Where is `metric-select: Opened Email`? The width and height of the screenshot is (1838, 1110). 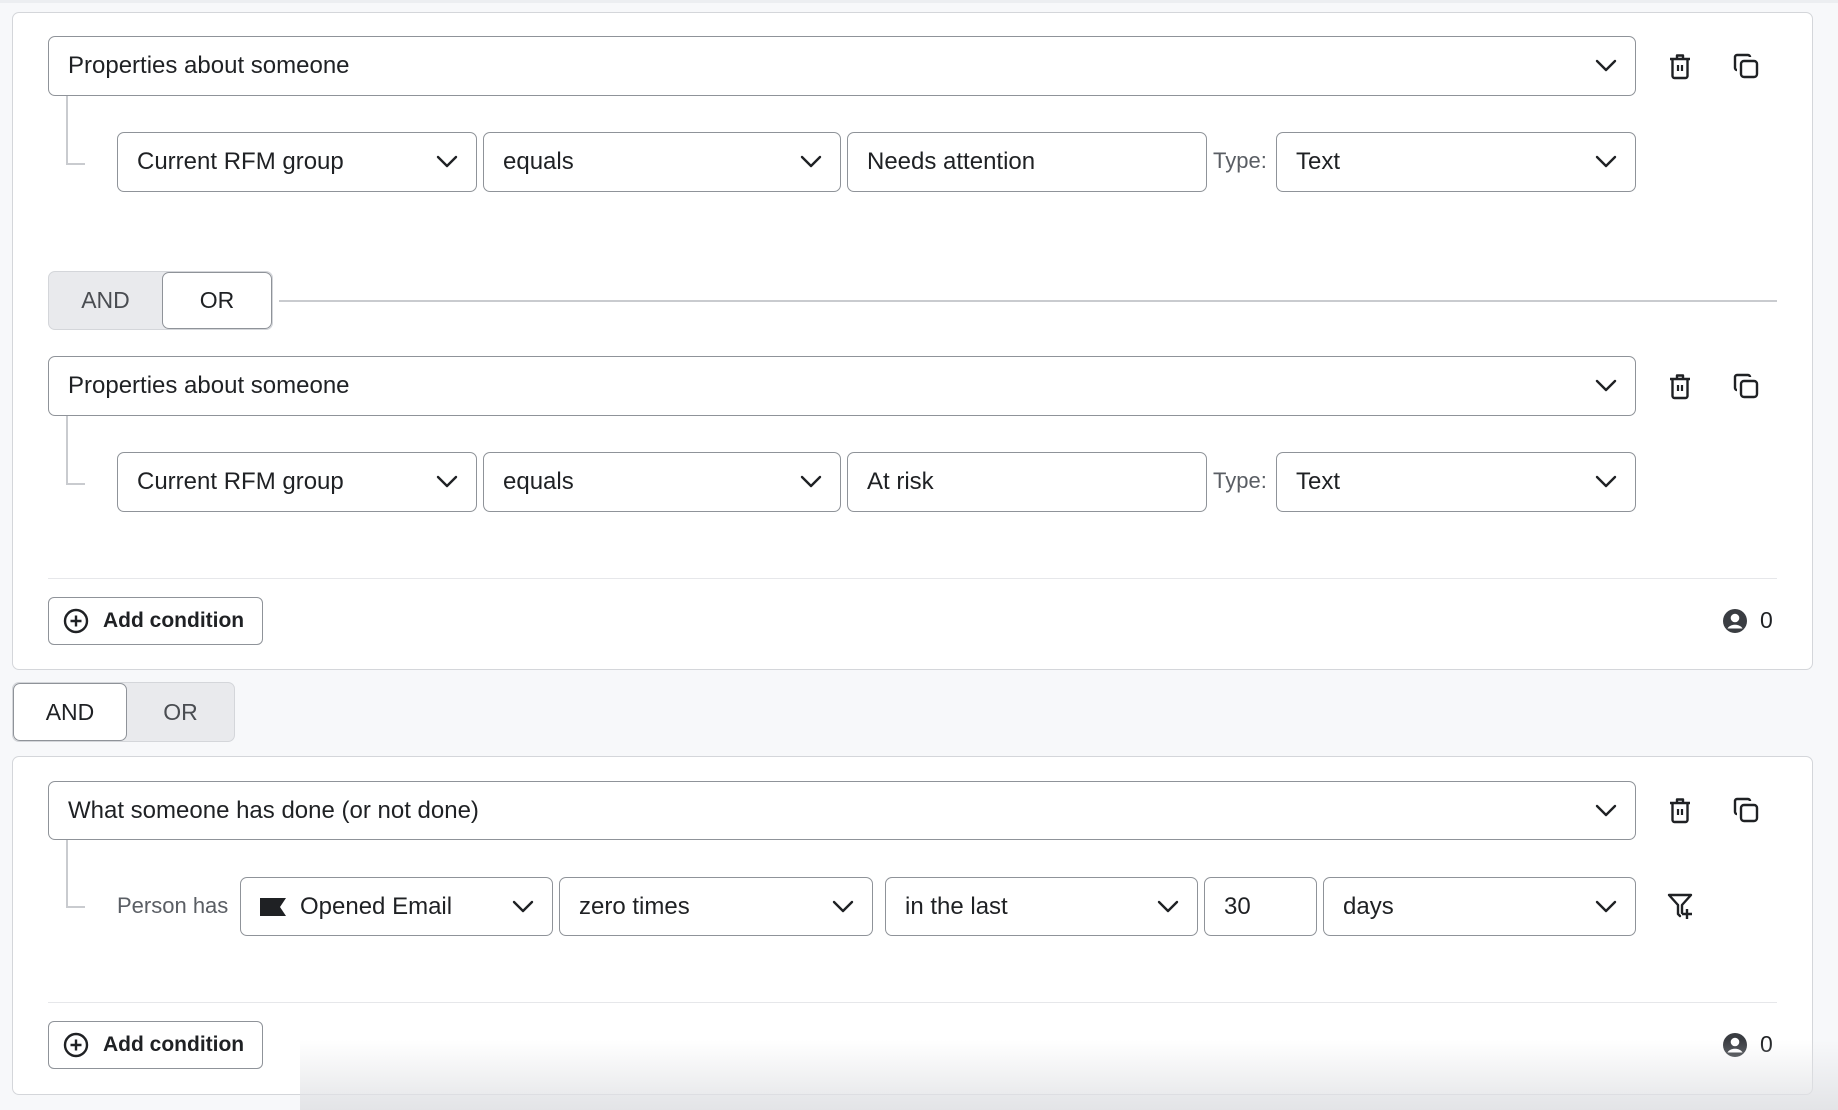 metric-select: Opened Email is located at coordinates (396, 906).